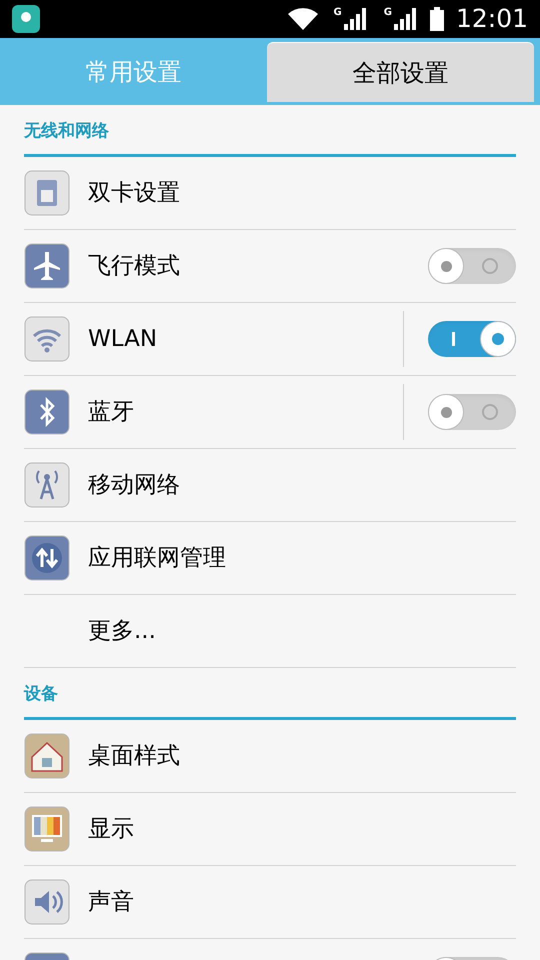 The height and width of the screenshot is (960, 540). I want to click on section-header: 设备, so click(270, 694).